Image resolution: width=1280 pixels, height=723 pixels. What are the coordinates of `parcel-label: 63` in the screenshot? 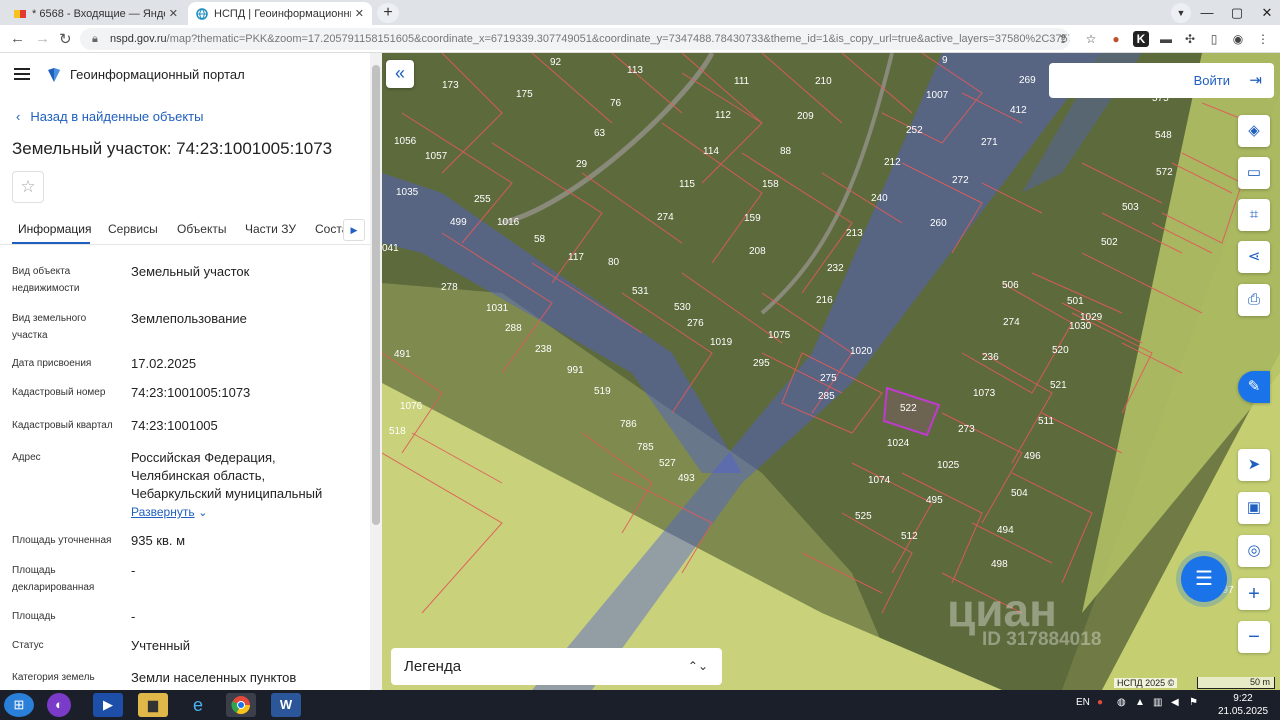 It's located at (600, 133).